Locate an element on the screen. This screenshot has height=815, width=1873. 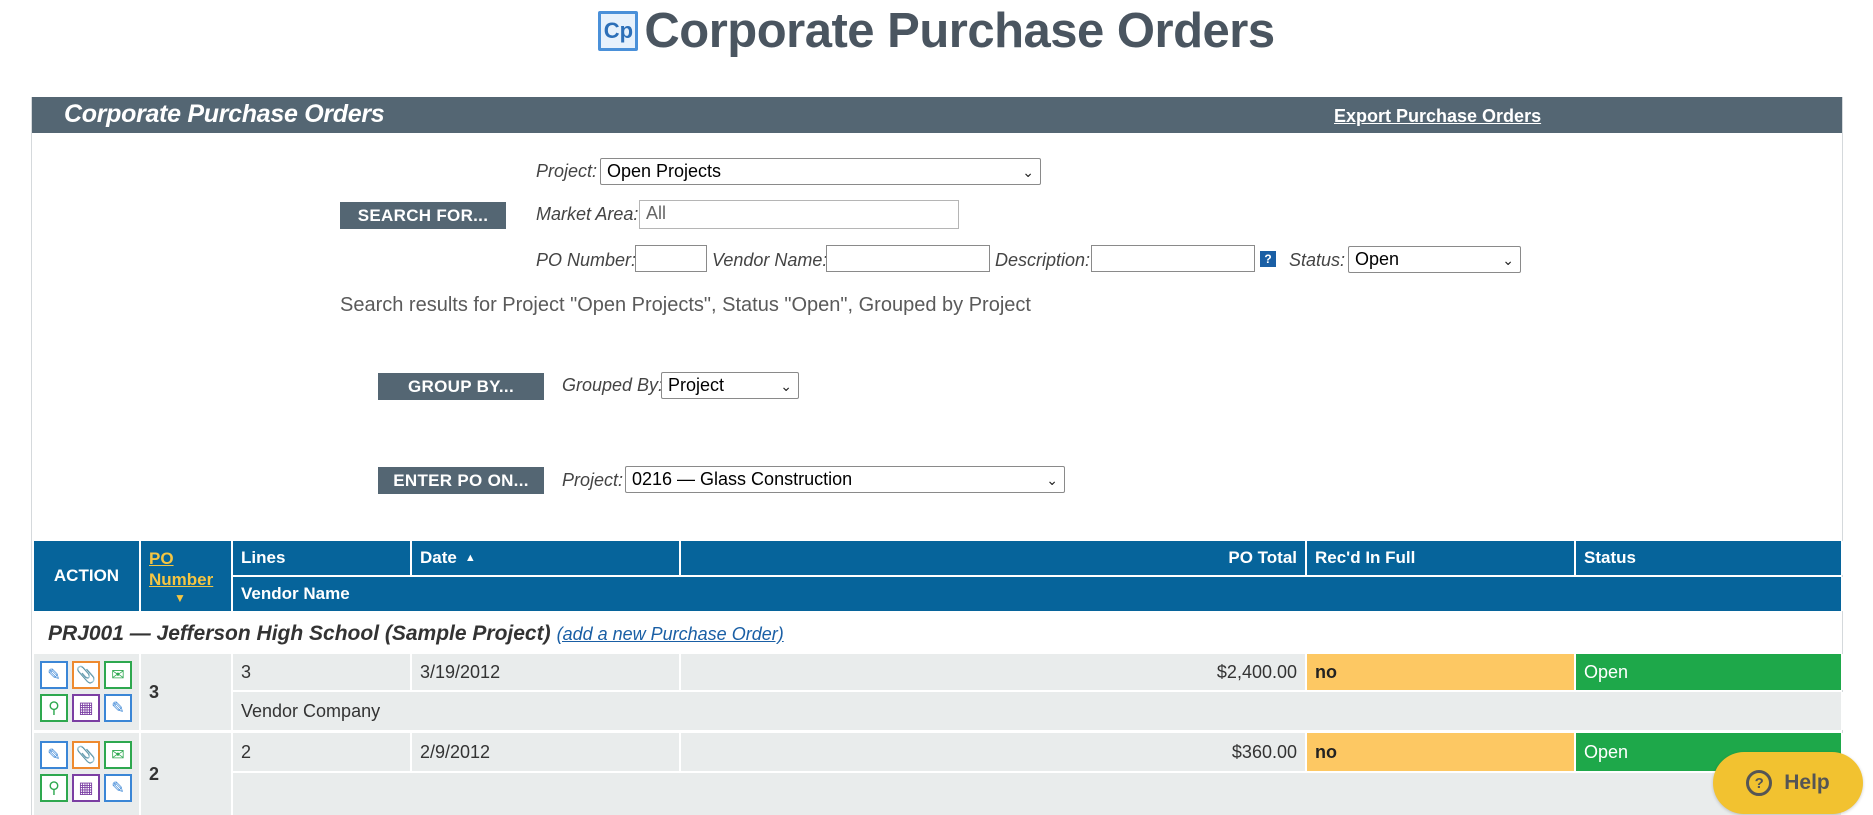
status-badge: Open is located at coordinates (1709, 672).